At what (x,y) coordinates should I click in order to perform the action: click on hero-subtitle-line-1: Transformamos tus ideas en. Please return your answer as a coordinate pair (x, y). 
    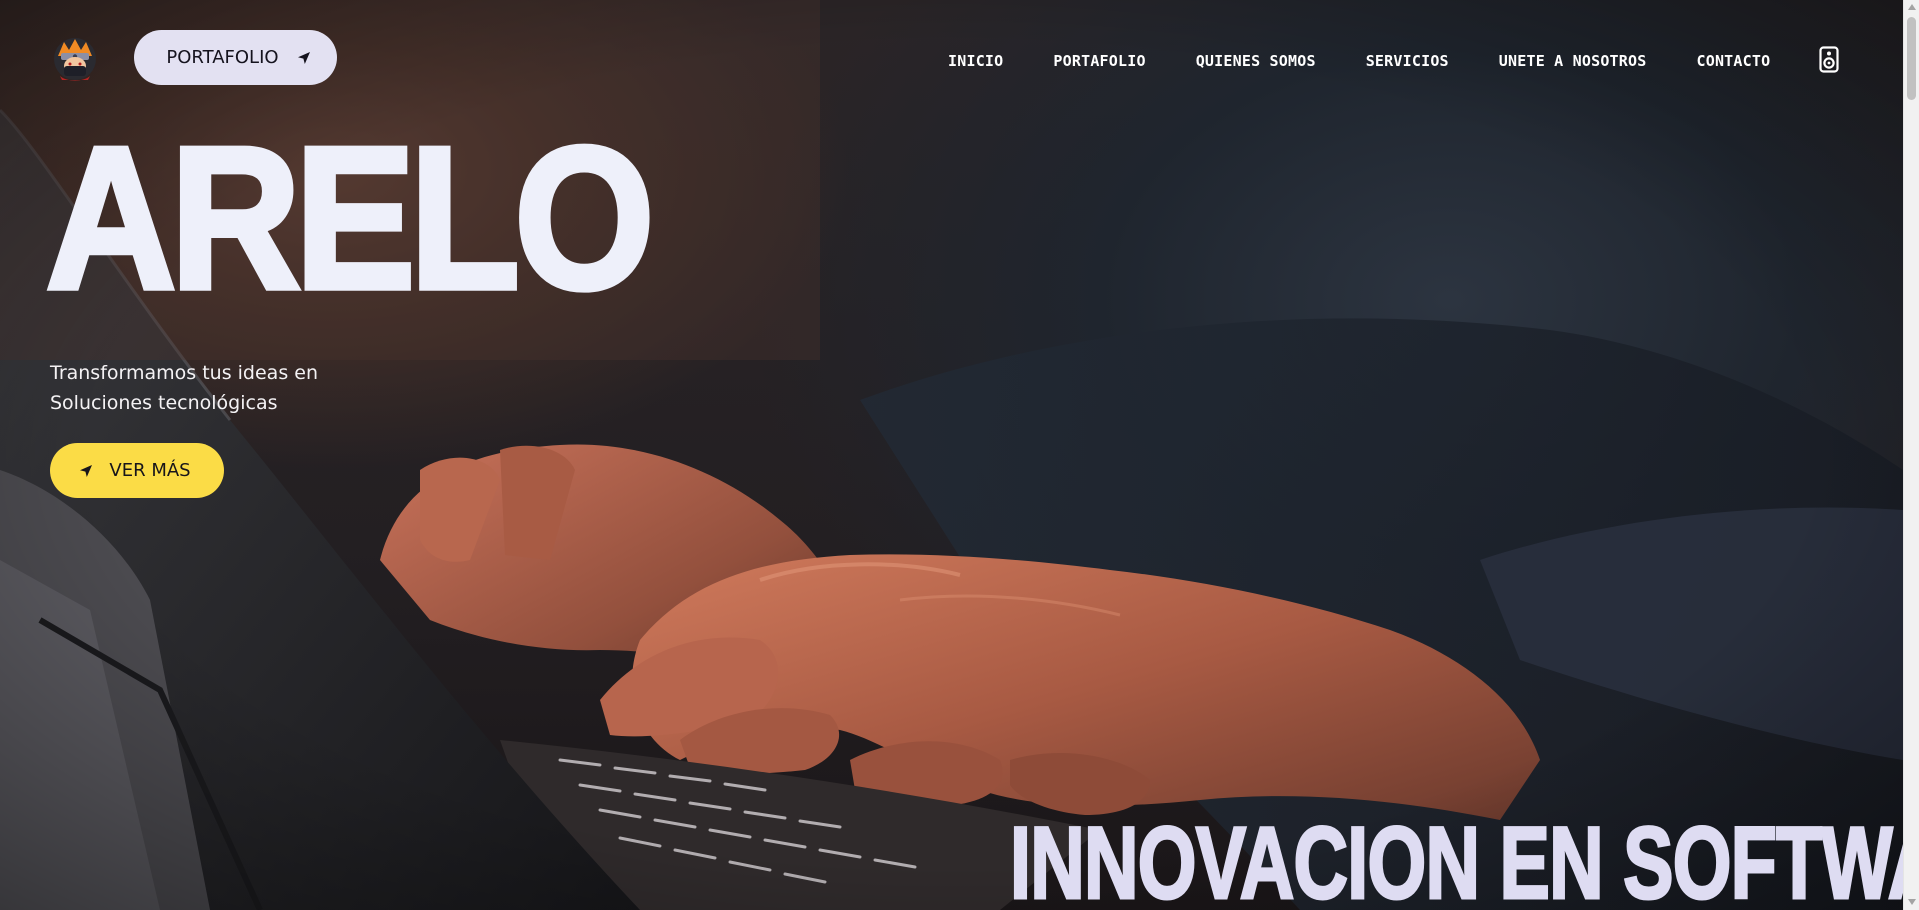
    Looking at the image, I should click on (184, 373).